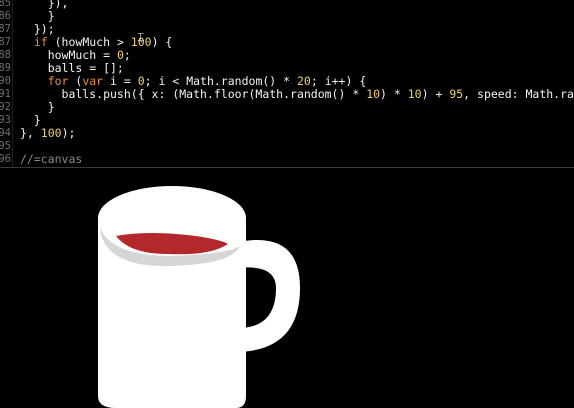  Describe the element at coordinates (5, 68) in the screenshot. I see `line-number: 89` at that location.